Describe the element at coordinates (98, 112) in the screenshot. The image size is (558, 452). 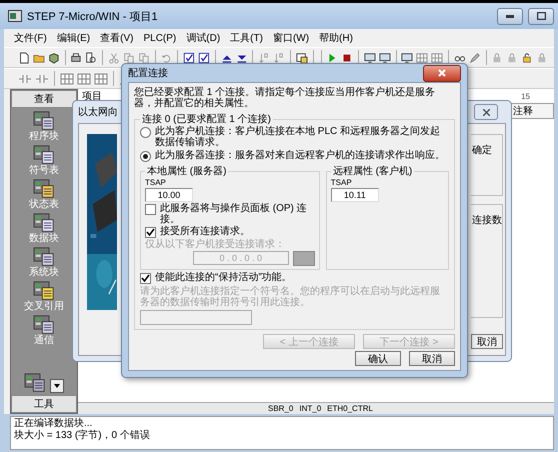
I see `dialog-title: 以太网向` at that location.